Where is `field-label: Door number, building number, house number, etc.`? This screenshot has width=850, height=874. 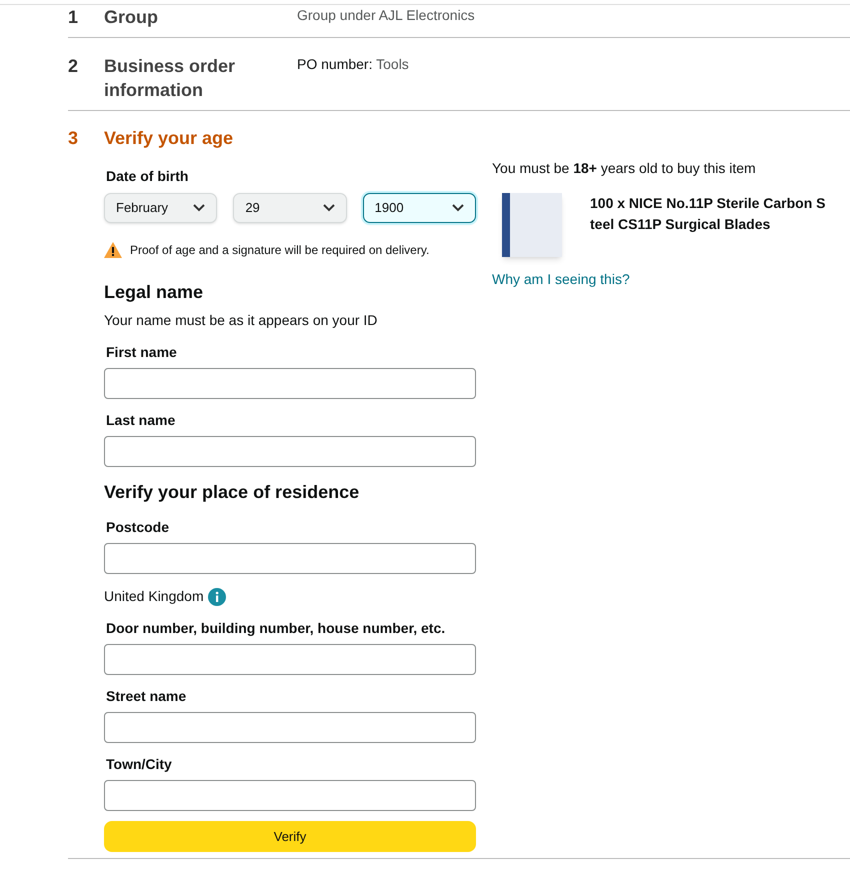
field-label: Door number, building number, house number, etc. is located at coordinates (276, 628).